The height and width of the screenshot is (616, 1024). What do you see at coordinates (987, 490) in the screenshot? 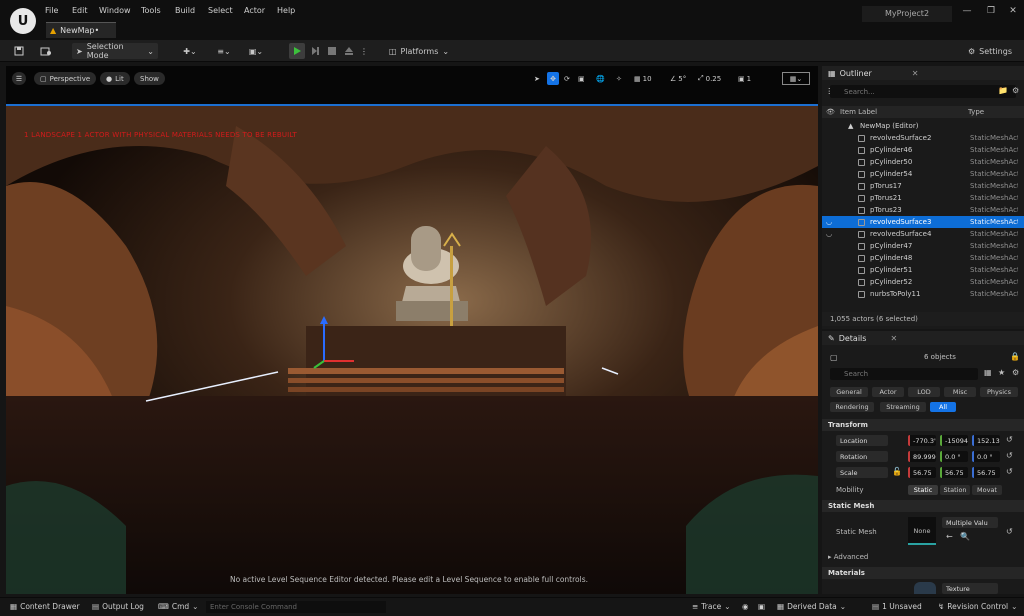
I see `mobility-movable: Movat` at bounding box center [987, 490].